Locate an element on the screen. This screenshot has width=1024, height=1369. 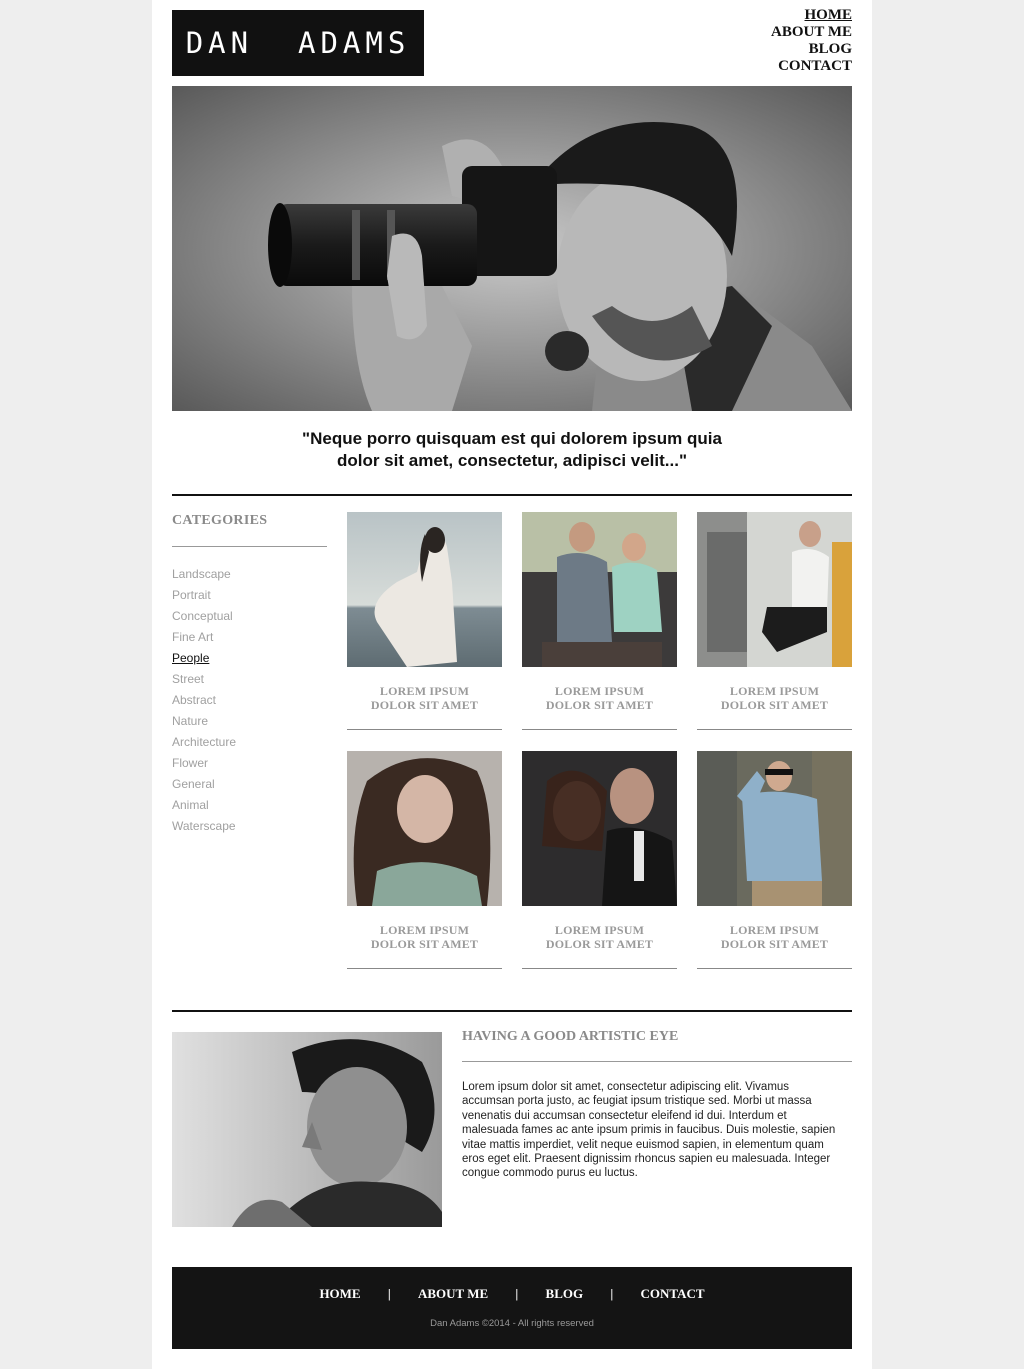
category-architecture: Architecture is located at coordinates (204, 742).